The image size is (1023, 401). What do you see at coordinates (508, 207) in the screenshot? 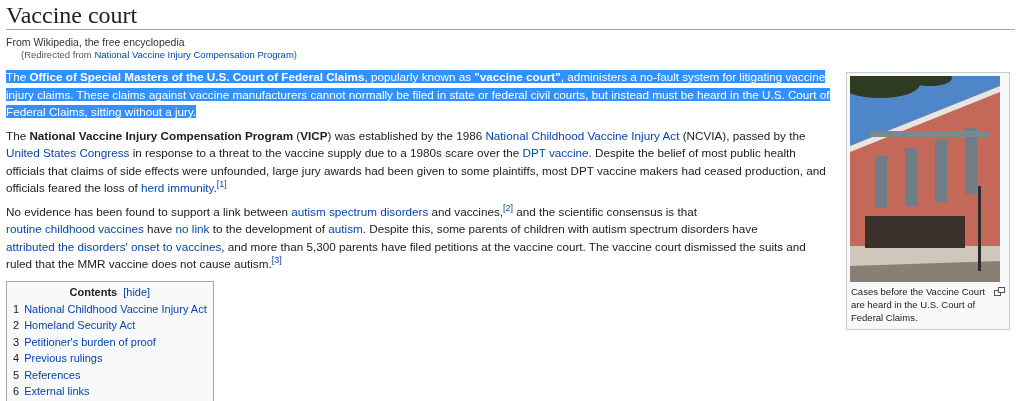
I see `reference-link: [2]` at bounding box center [508, 207].